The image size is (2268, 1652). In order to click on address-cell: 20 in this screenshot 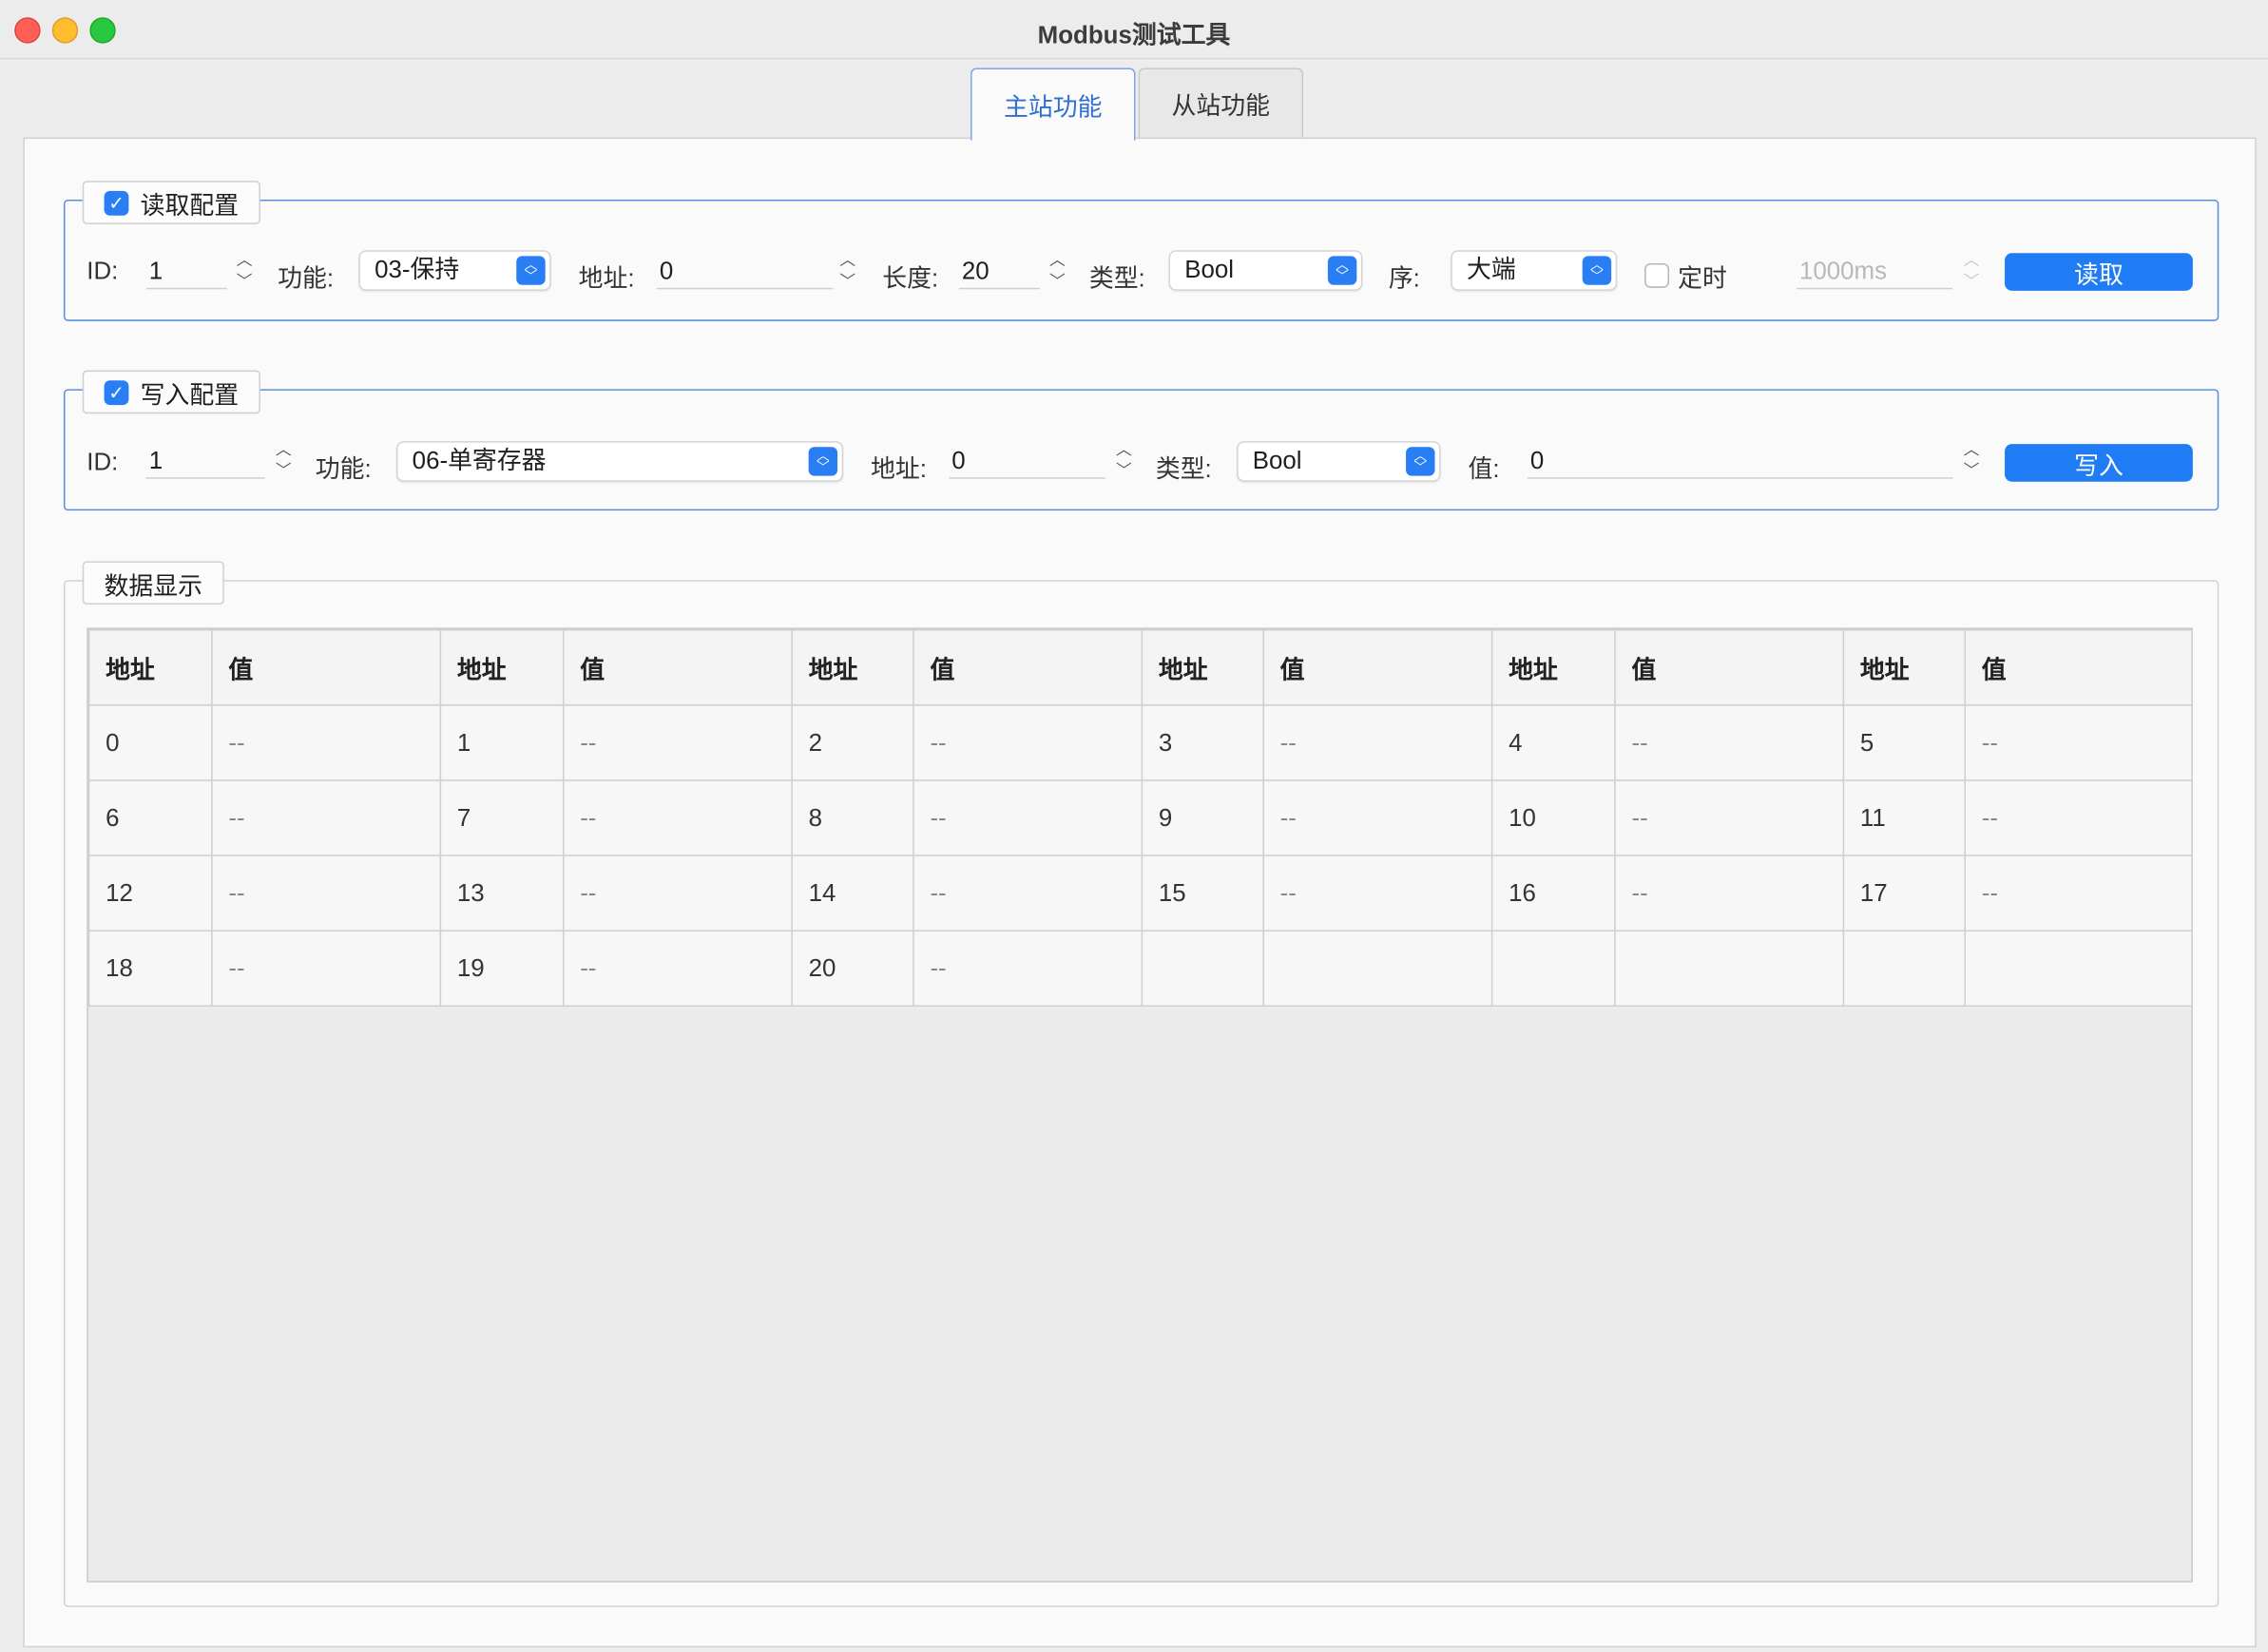, I will do `click(852, 969)`.